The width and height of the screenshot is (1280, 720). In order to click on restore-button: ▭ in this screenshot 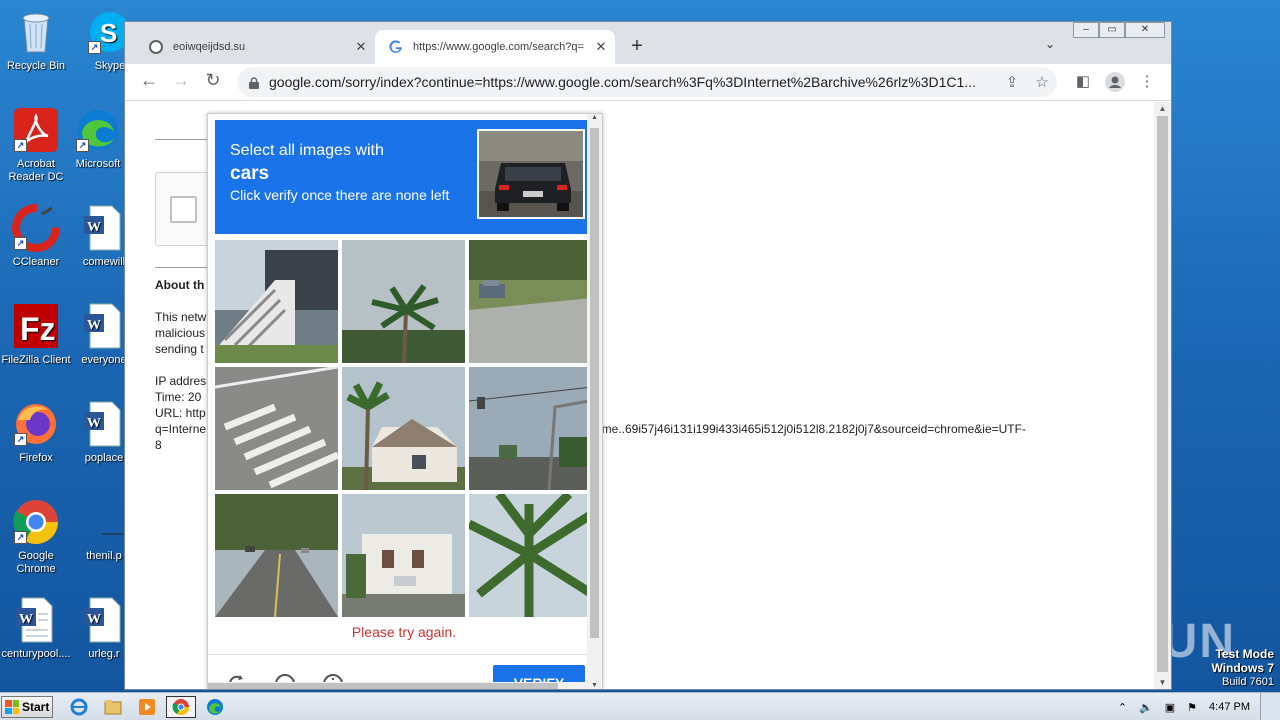, I will do `click(1112, 30)`.